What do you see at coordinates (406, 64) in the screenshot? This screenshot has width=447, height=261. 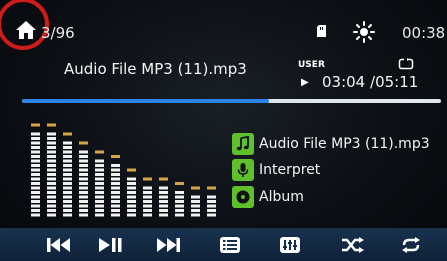 I see `repeat-mode-icon` at bounding box center [406, 64].